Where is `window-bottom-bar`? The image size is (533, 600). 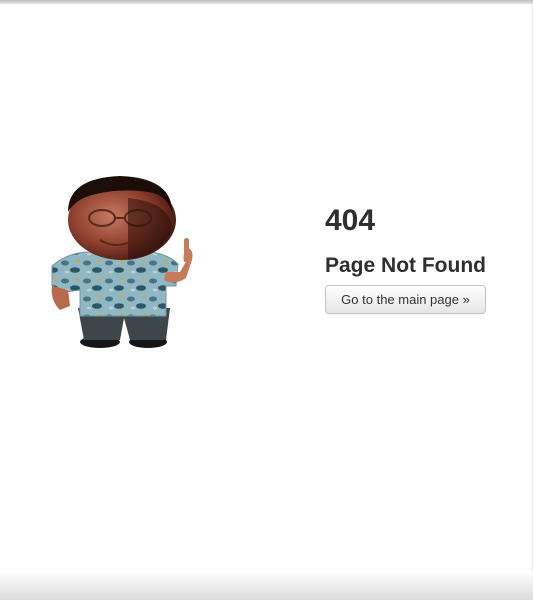 window-bottom-bar is located at coordinates (266, 586).